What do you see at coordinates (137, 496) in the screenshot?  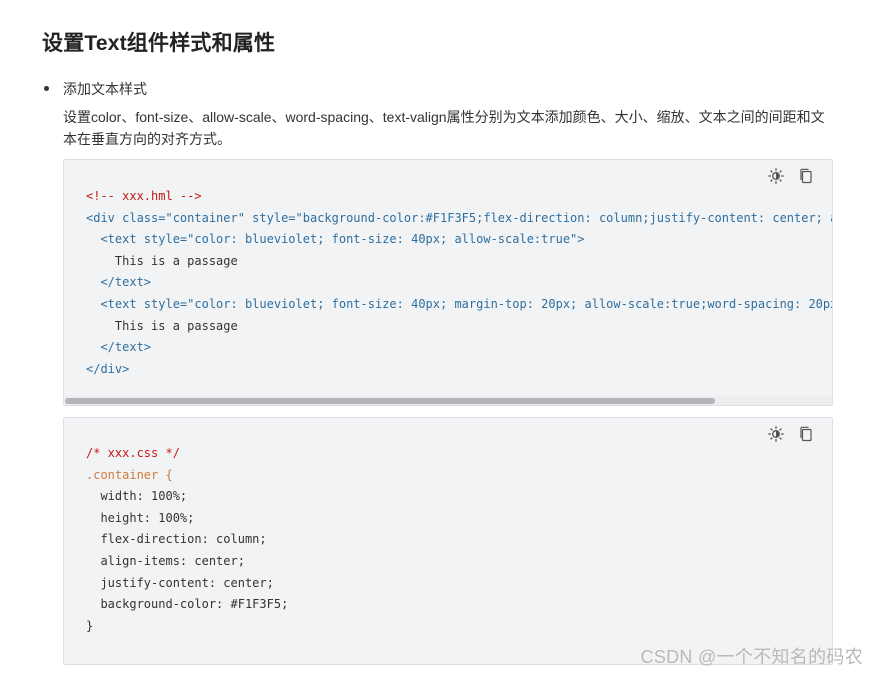 I see `code-line: width: 100%;` at bounding box center [137, 496].